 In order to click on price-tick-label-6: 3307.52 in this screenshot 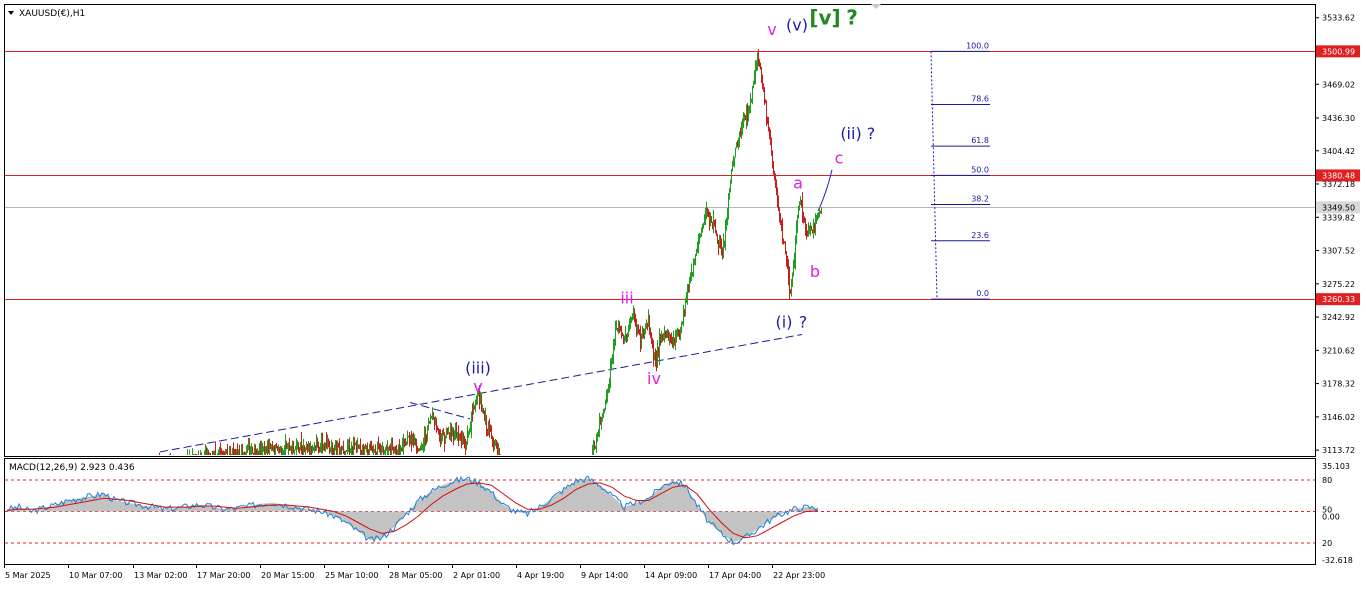, I will do `click(1338, 251)`.